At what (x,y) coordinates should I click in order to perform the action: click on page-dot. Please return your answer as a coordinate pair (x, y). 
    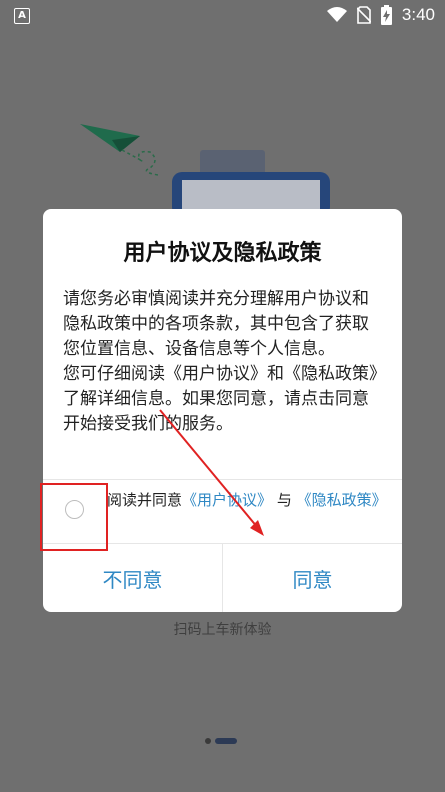
    Looking at the image, I should click on (208, 741).